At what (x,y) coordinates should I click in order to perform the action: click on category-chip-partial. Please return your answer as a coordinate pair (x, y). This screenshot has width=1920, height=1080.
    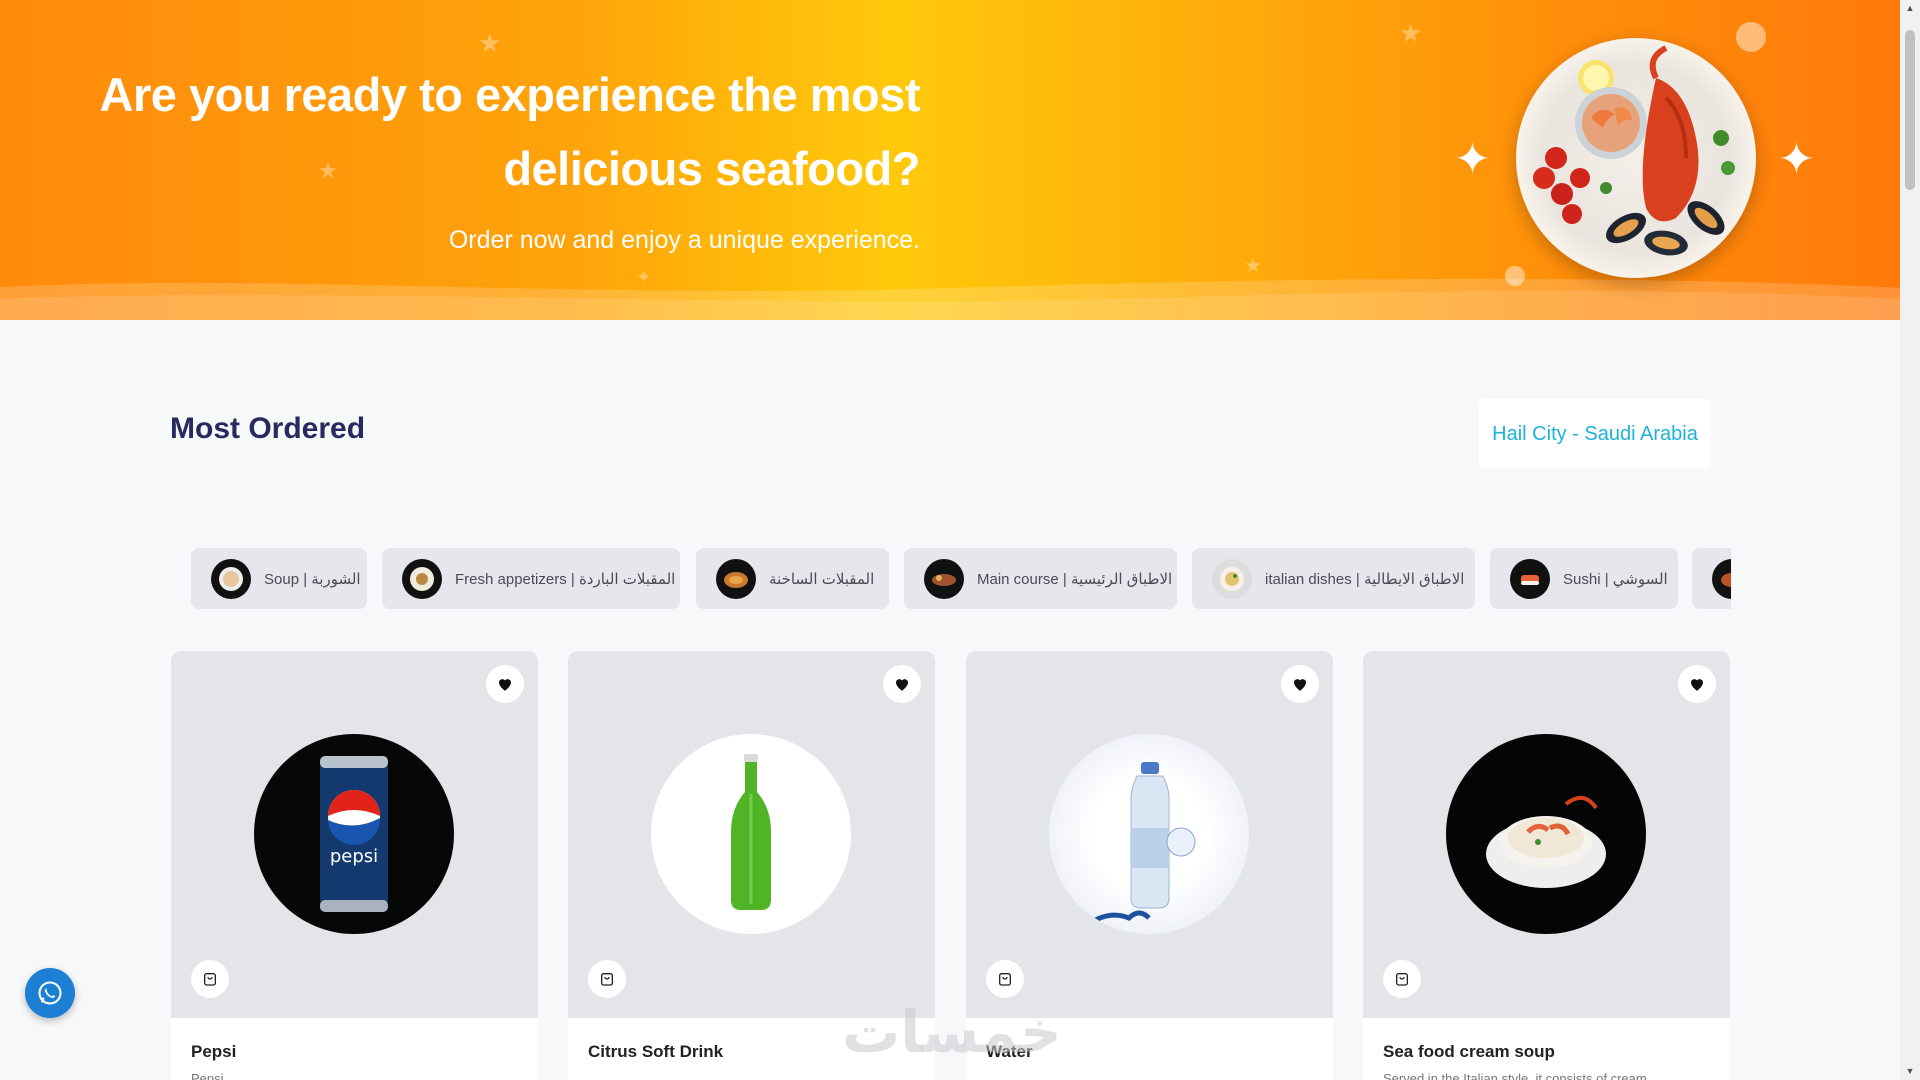
    Looking at the image, I should click on (1711, 578).